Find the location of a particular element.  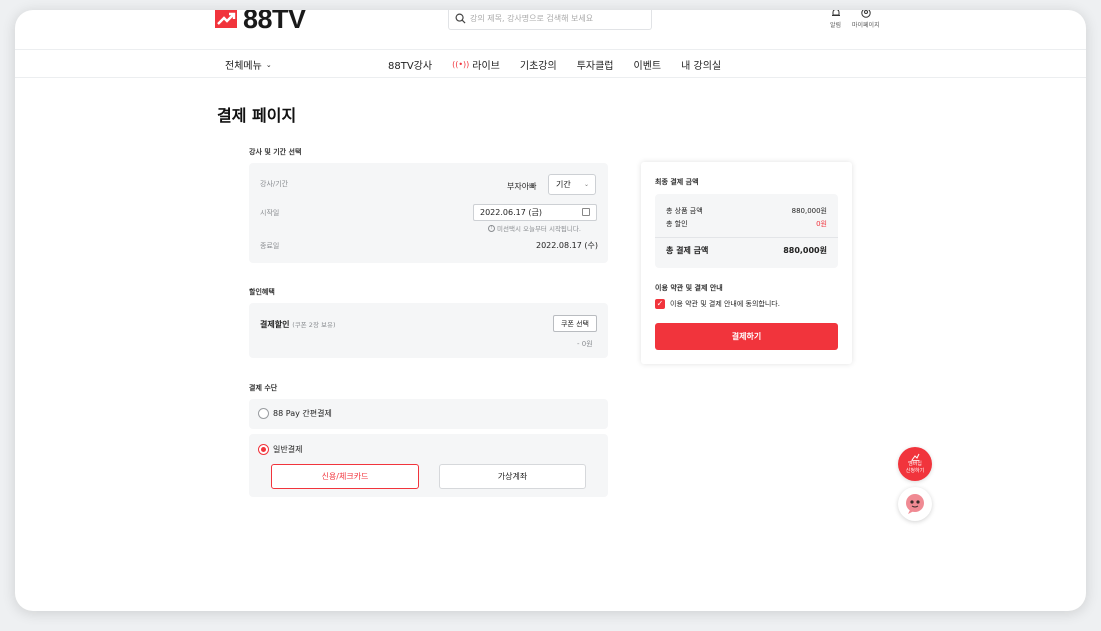

period-select: 기간 ⌄ is located at coordinates (572, 184).